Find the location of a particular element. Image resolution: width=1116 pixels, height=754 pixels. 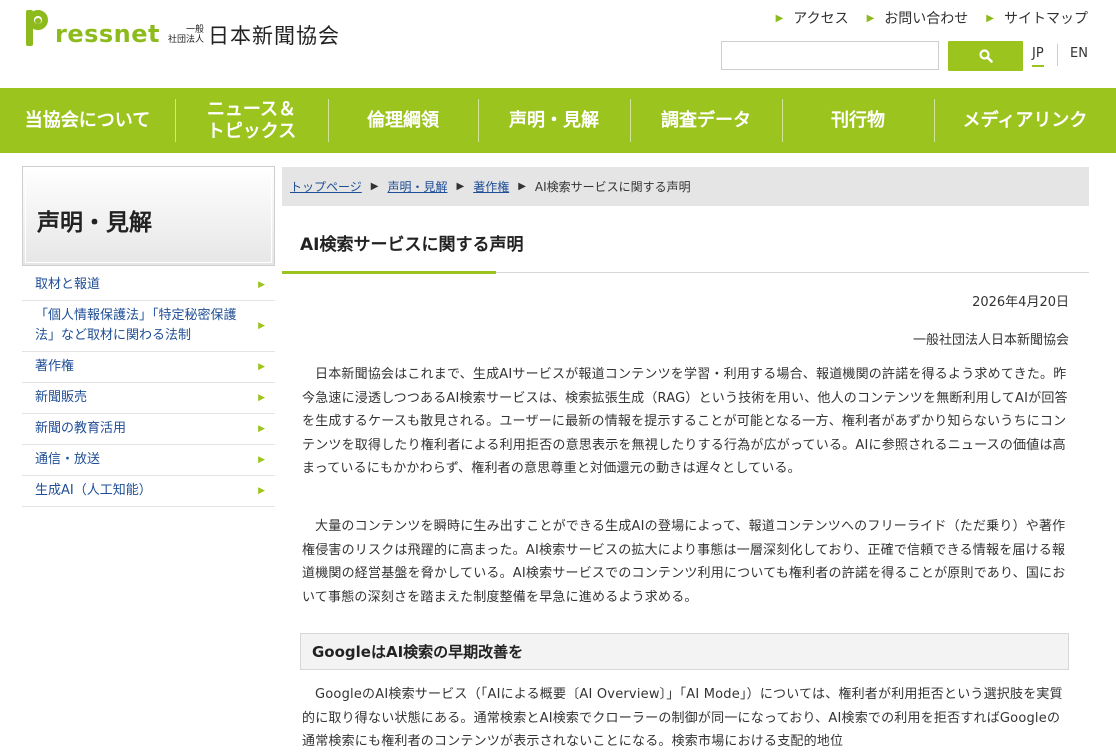

sidebar-header: 声明・見解 is located at coordinates (148, 216).